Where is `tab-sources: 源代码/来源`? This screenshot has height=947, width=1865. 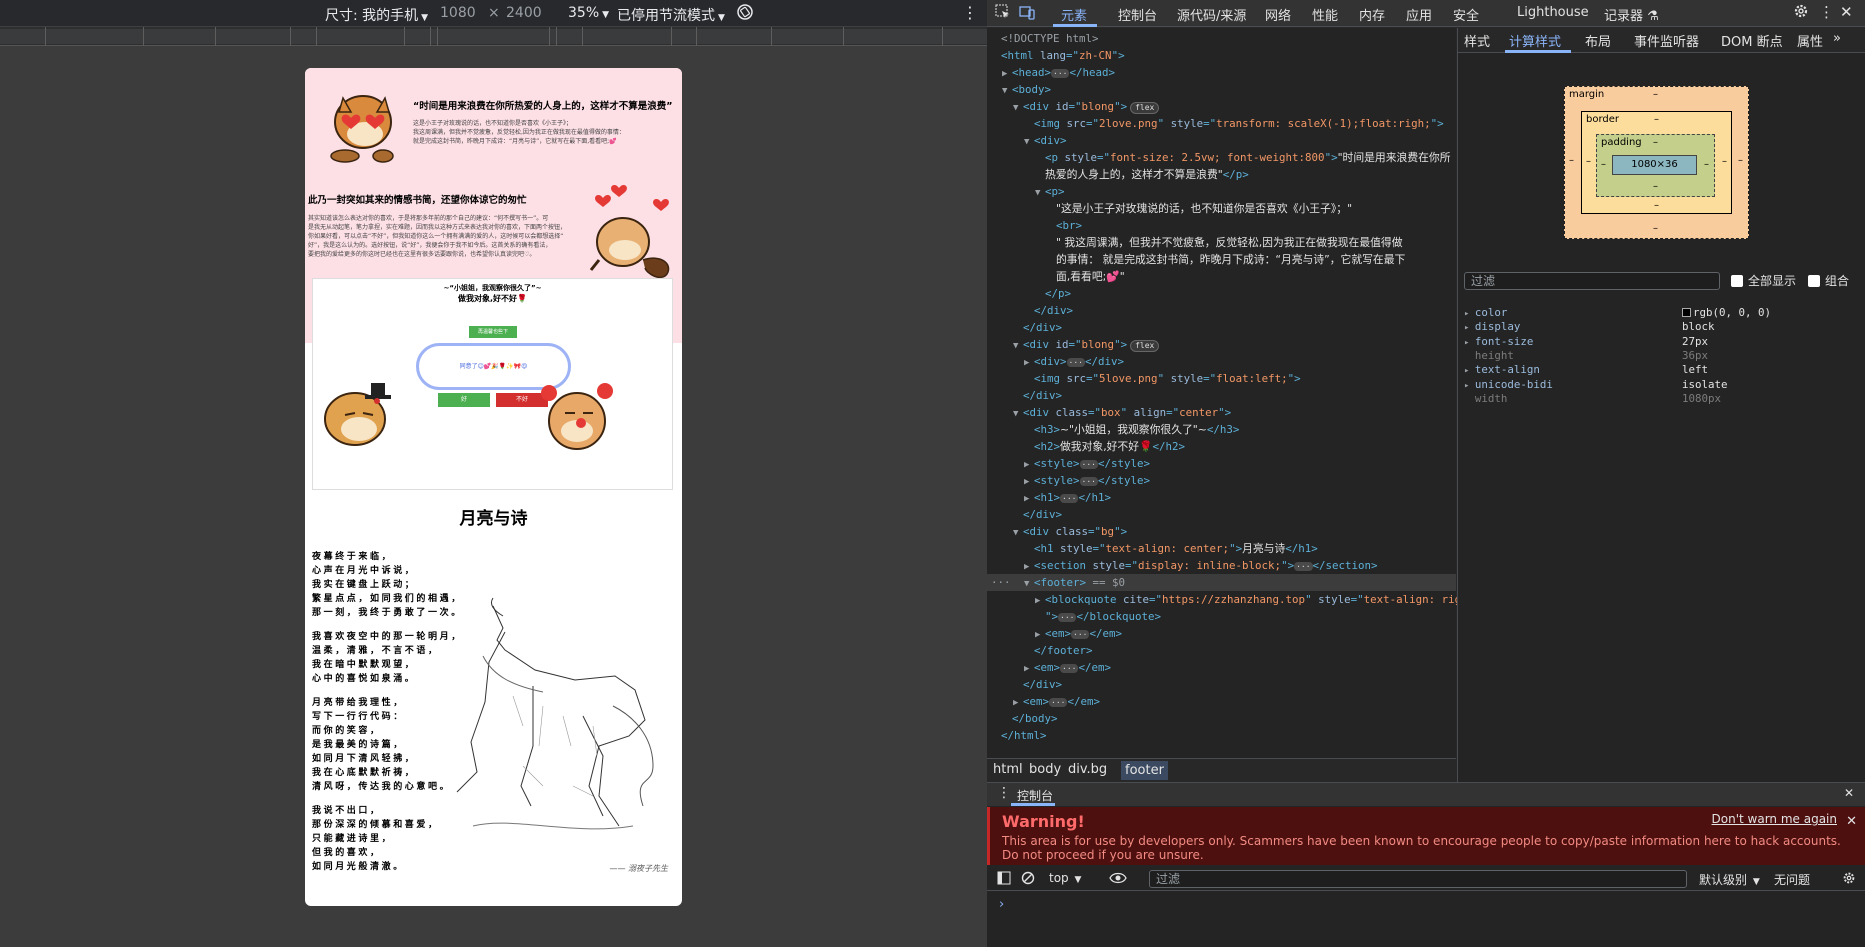 tab-sources: 源代码/来源 is located at coordinates (1211, 14).